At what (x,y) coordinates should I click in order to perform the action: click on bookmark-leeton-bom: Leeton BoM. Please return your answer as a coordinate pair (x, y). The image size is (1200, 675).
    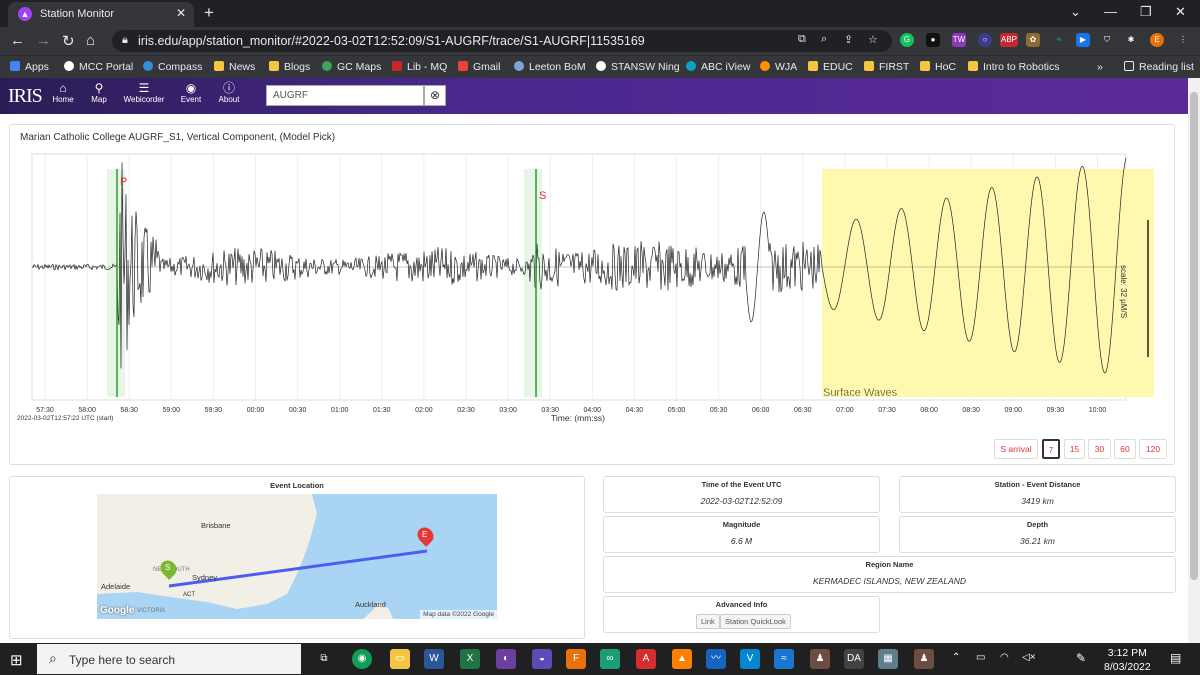
    Looking at the image, I should click on (550, 67).